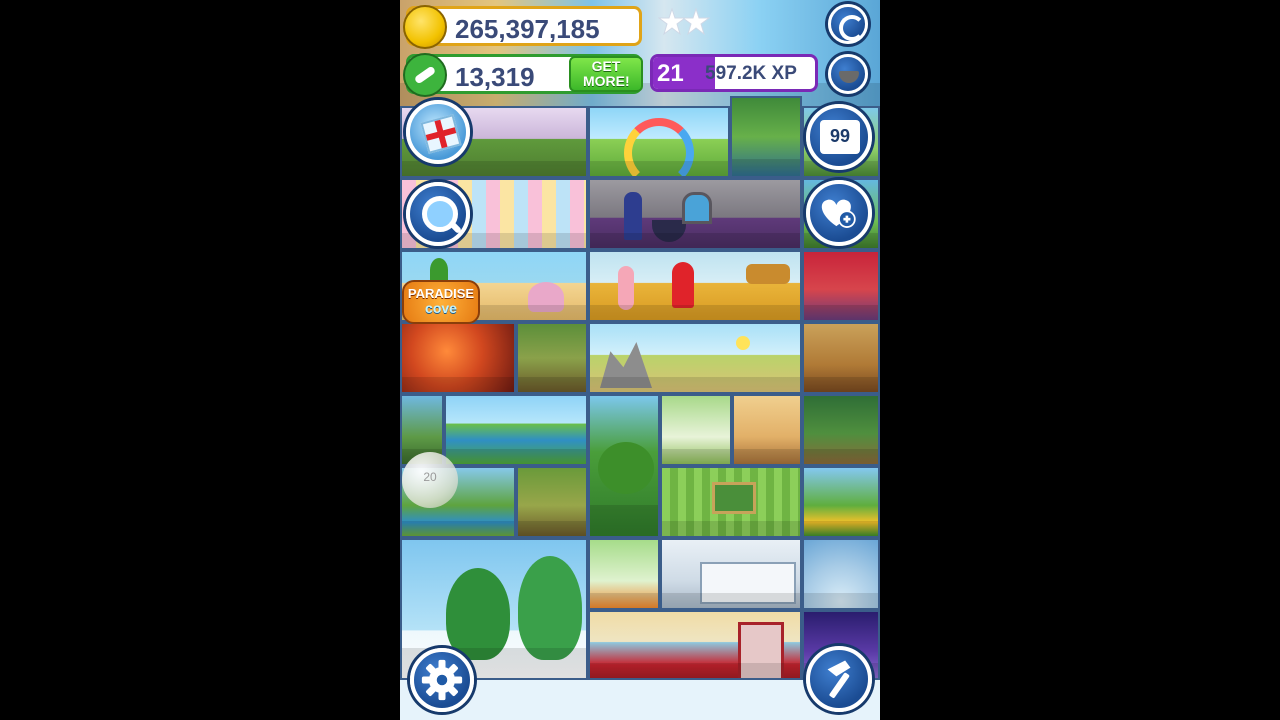  I want to click on paradise-cove-button: PARADISE cove, so click(441, 291).